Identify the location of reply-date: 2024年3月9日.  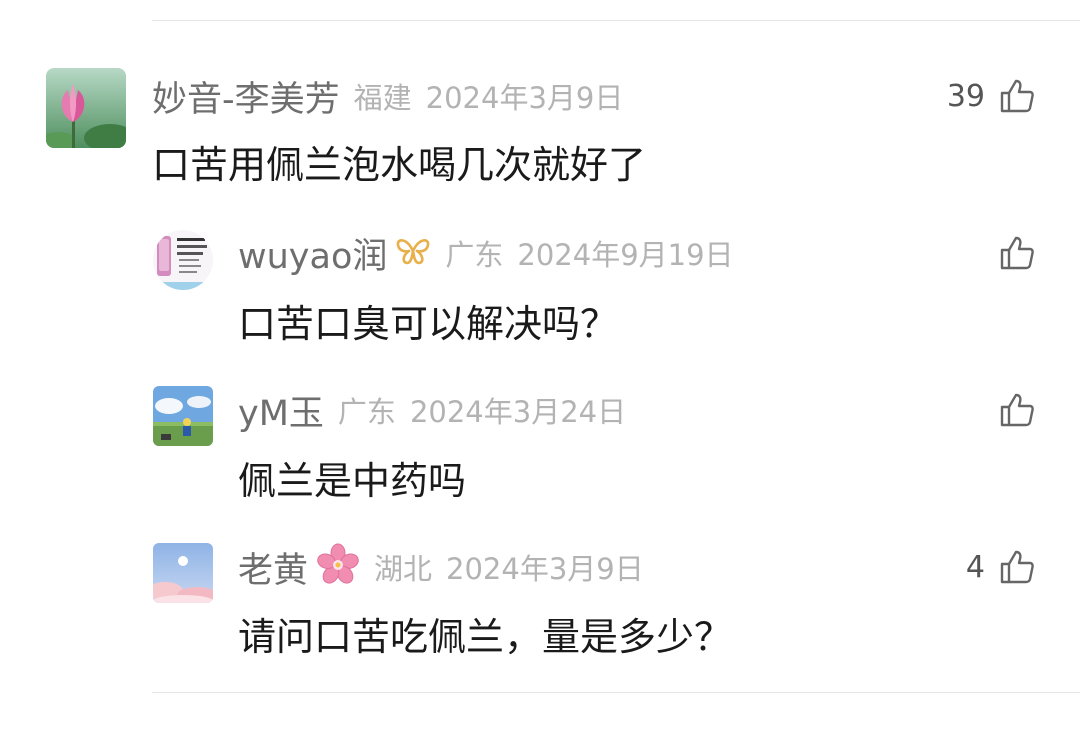
(545, 569).